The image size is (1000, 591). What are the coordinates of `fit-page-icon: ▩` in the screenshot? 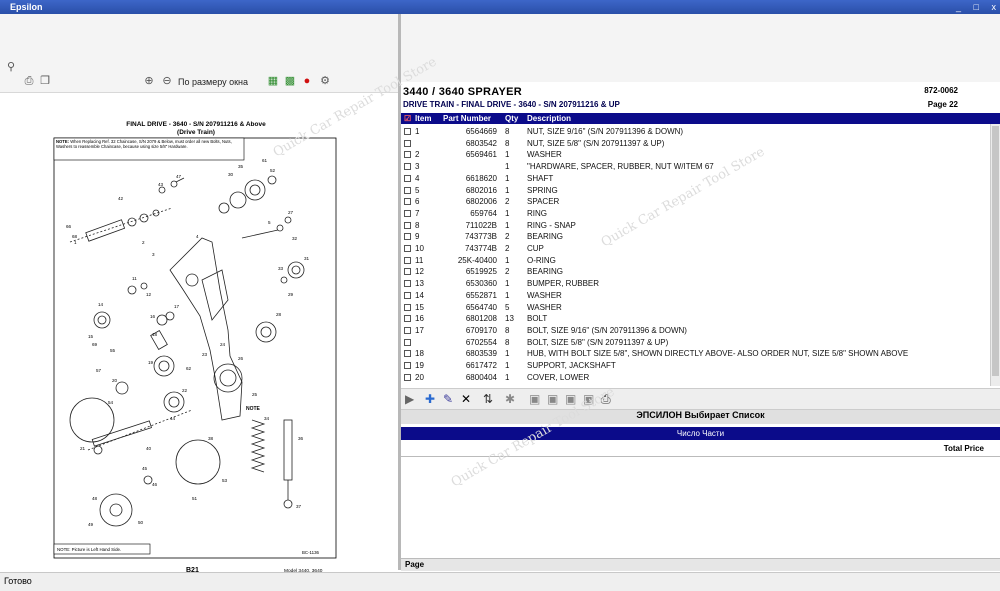 It's located at (290, 81).